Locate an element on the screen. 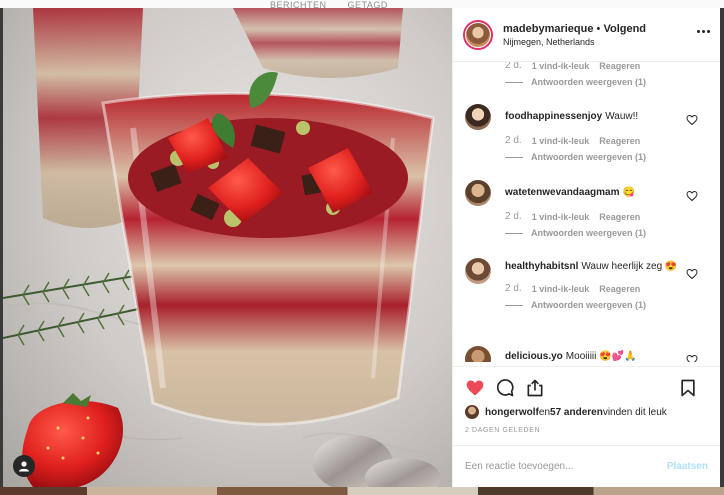 This screenshot has height=495, width=724. liker-avatar is located at coordinates (472, 412).